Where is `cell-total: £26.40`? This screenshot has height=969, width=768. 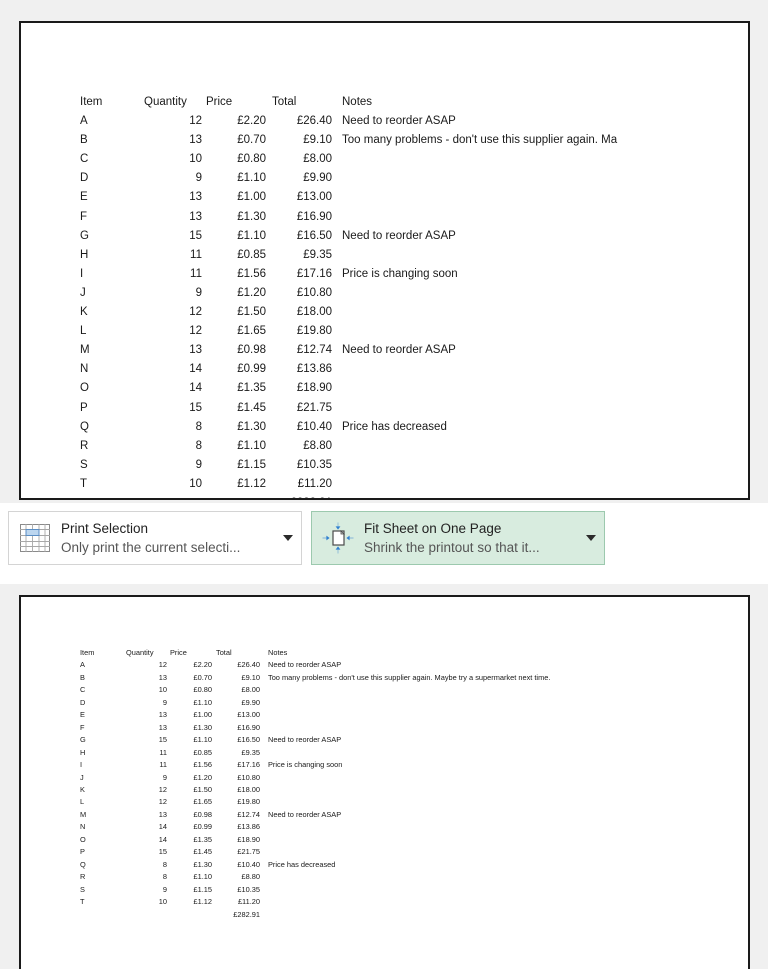 cell-total: £26.40 is located at coordinates (314, 121).